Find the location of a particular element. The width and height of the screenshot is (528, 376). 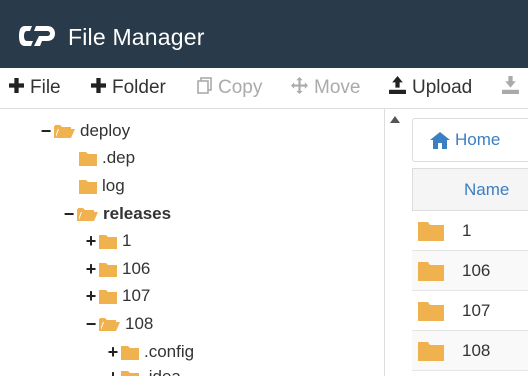

tree-item-label: log is located at coordinates (113, 185).